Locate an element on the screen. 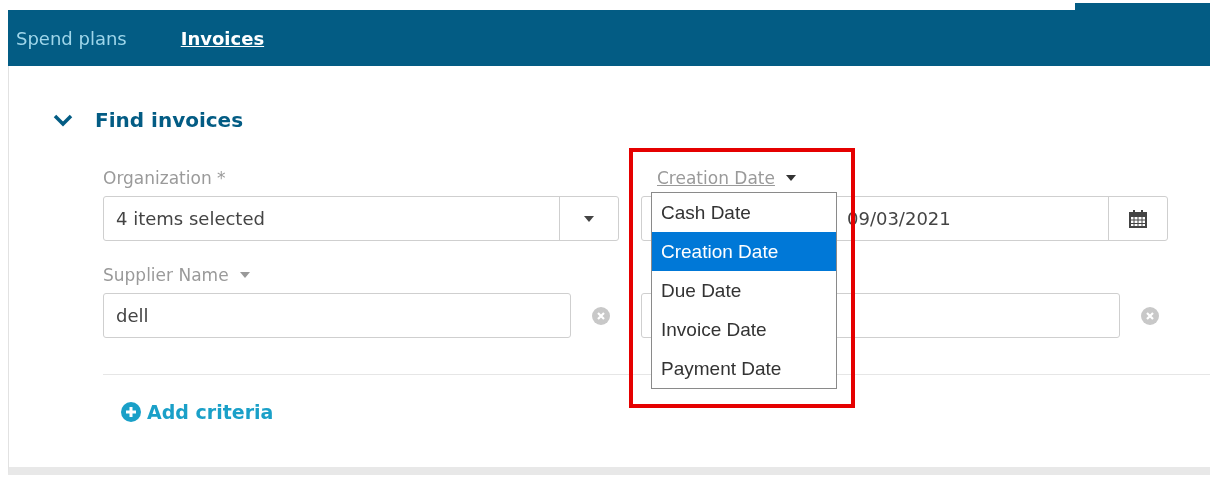  chevron-icon is located at coordinates (63, 120).